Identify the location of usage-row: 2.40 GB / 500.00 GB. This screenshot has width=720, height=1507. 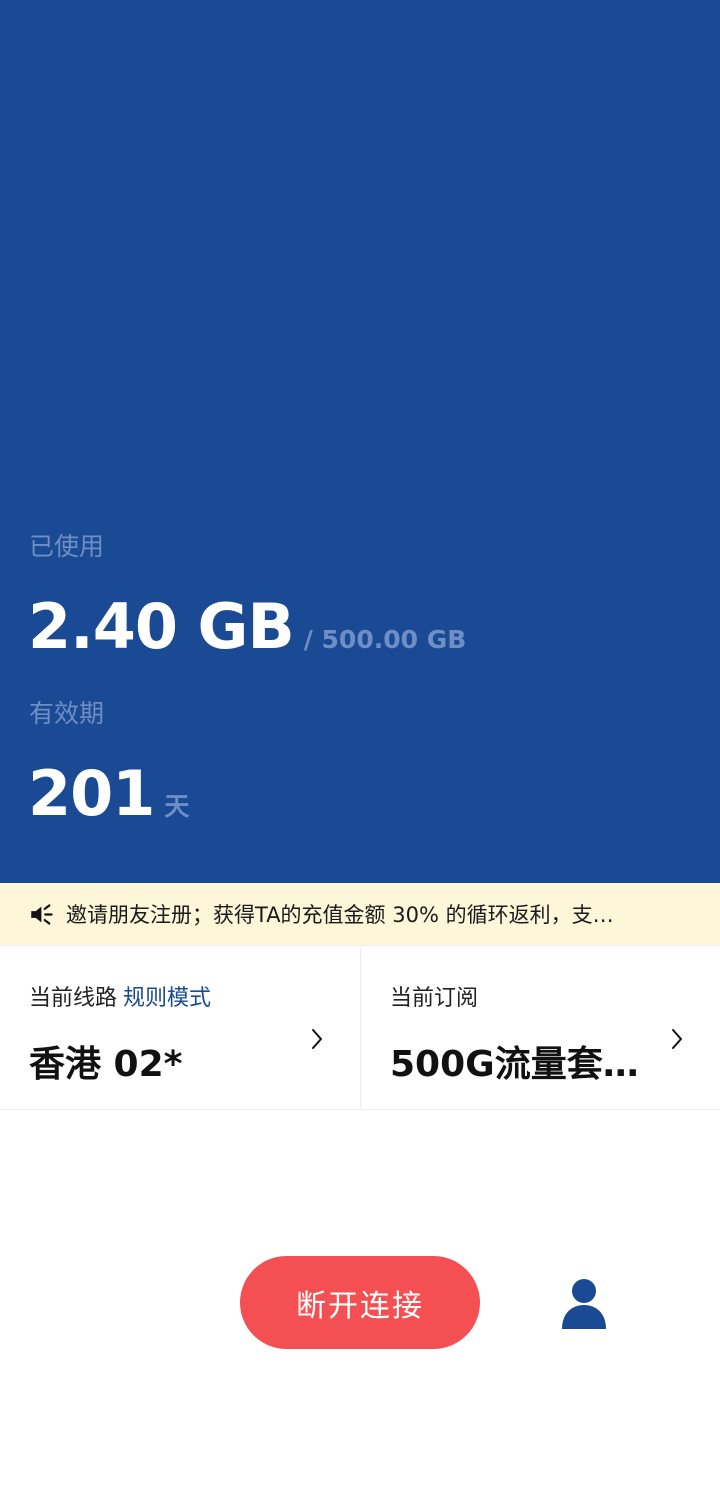
(247, 627).